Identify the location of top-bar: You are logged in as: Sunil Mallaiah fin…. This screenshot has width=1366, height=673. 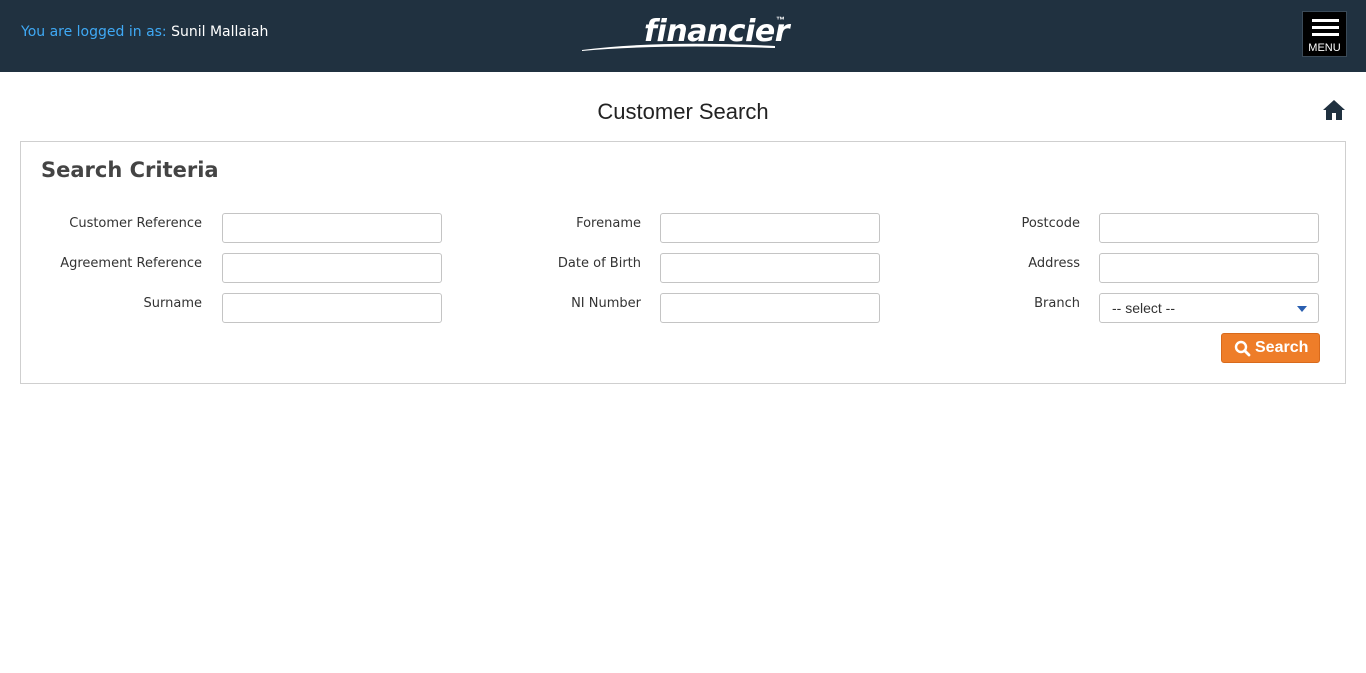
(683, 36).